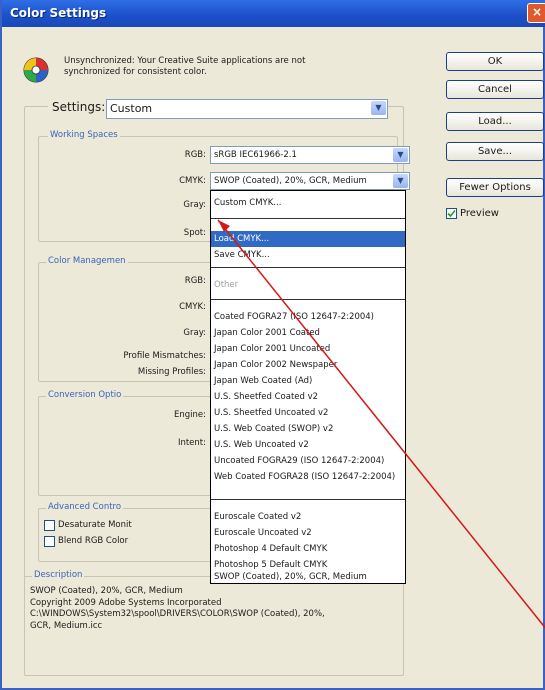 The image size is (545, 690). What do you see at coordinates (224, 226) in the screenshot?
I see `arrowhead-icon` at bounding box center [224, 226].